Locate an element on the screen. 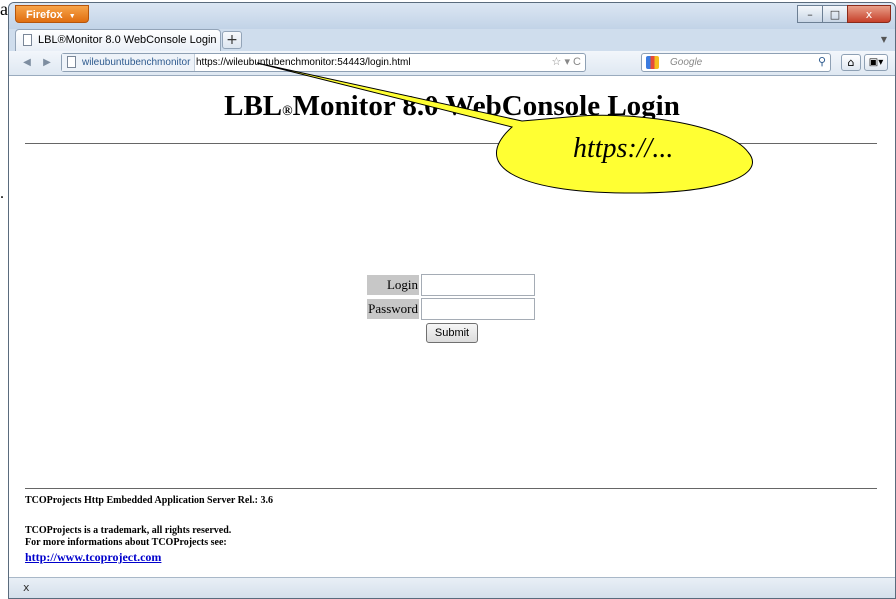 The height and width of the screenshot is (599, 896). registered-mark: ® is located at coordinates (287, 111).